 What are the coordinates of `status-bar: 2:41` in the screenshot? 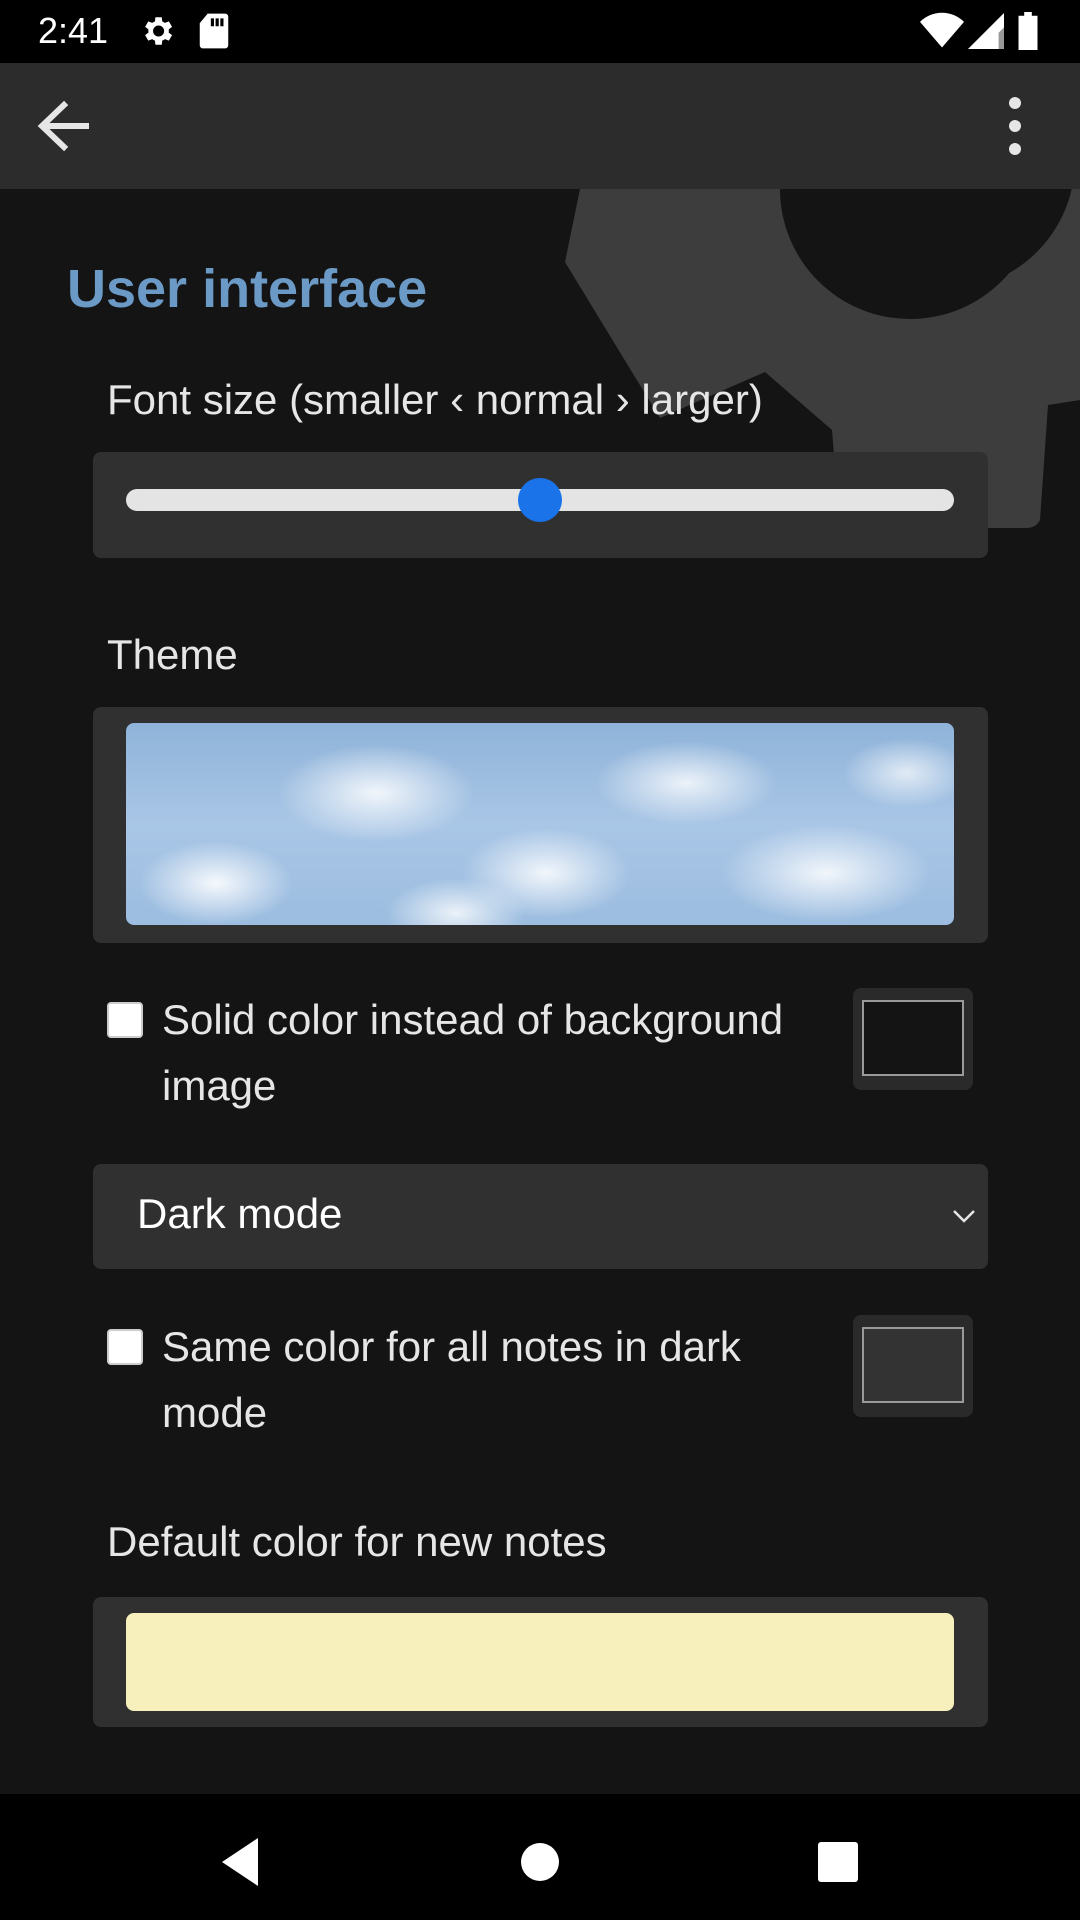 It's located at (540, 31).